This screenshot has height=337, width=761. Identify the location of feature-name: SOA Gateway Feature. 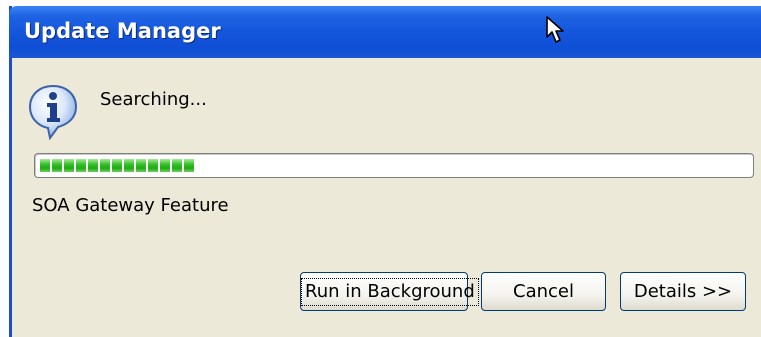
(130, 205).